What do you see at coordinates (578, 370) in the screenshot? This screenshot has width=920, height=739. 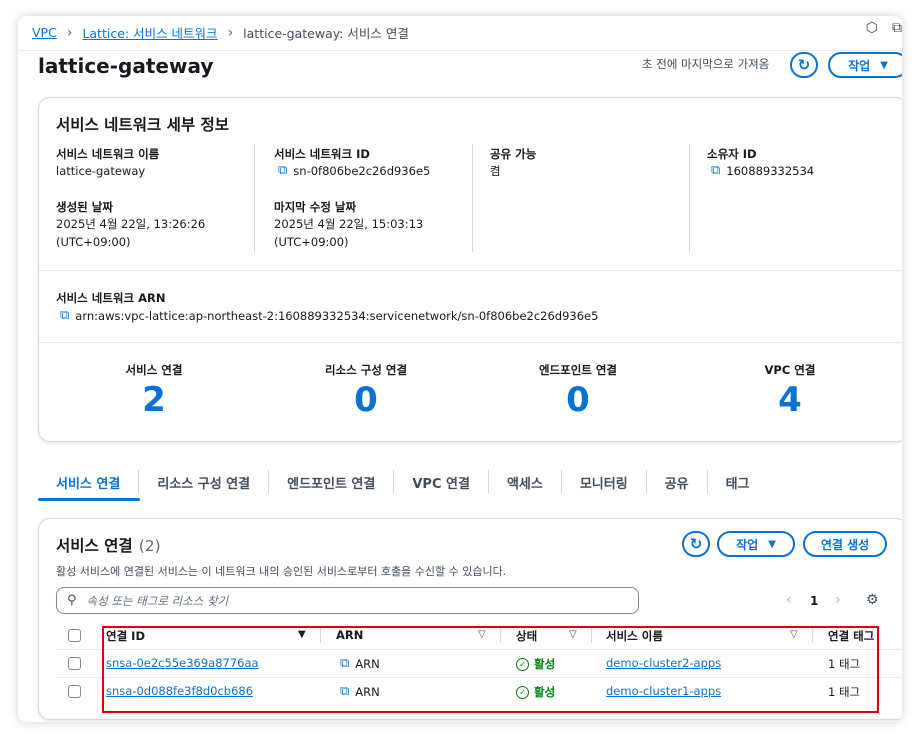 I see `stat-label-endpoint: 엔드포인트 연결` at bounding box center [578, 370].